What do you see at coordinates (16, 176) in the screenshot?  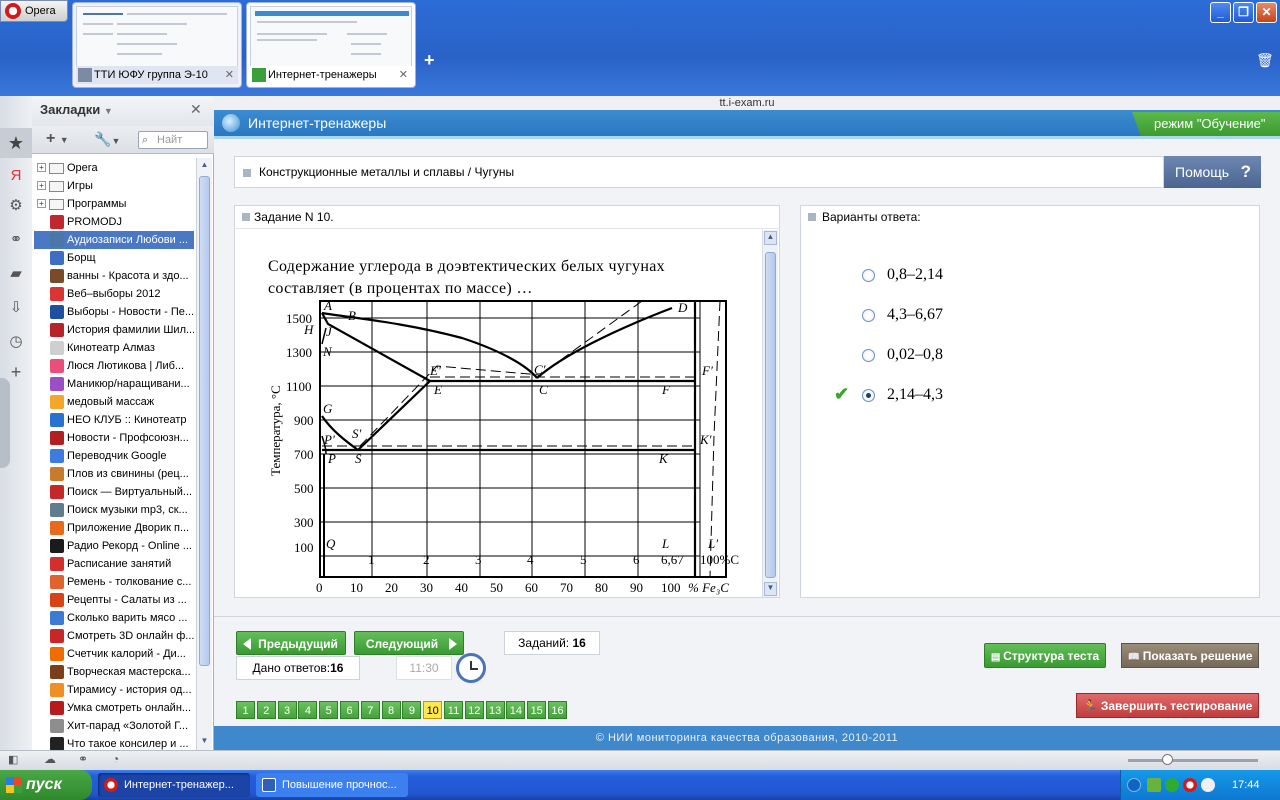 I see `yandex-icon: Я` at bounding box center [16, 176].